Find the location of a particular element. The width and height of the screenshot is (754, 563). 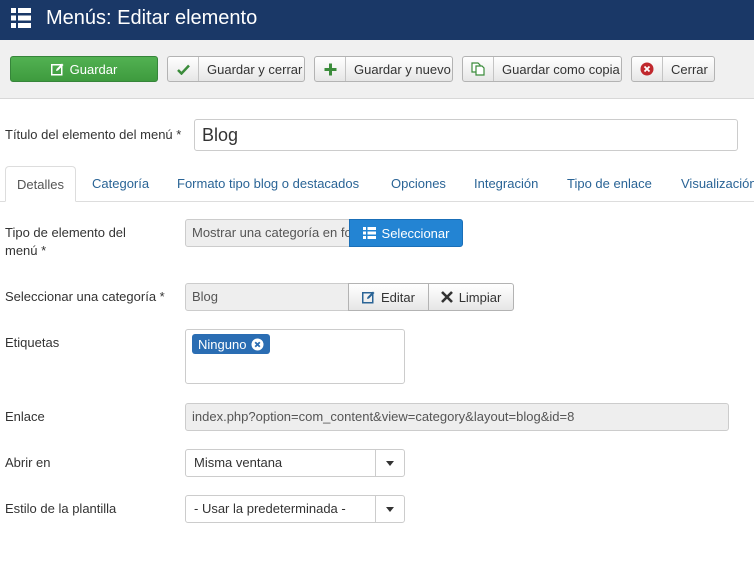

tab-categoria: Categoría is located at coordinates (120, 183).